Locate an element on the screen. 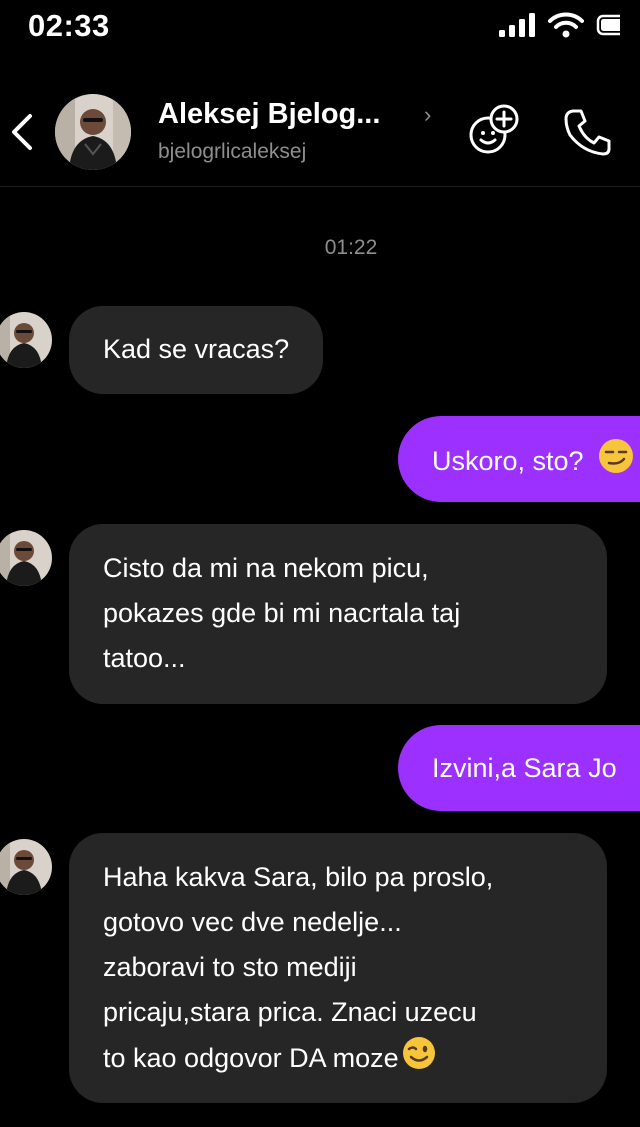  smirking-face-emoji is located at coordinates (616, 463).